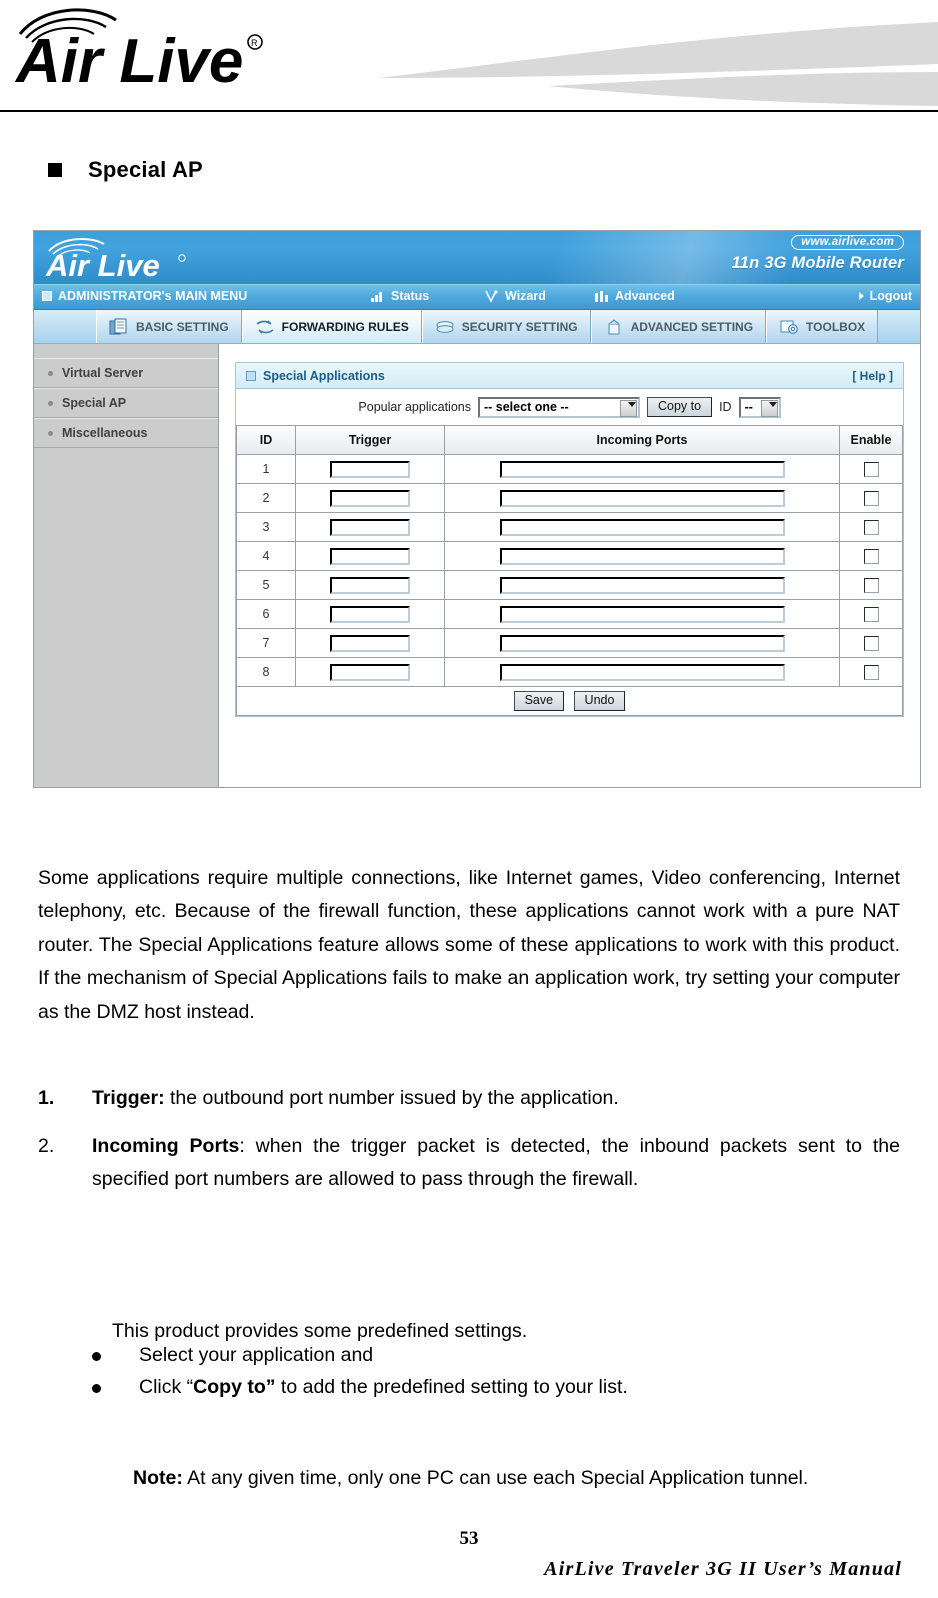 This screenshot has width=938, height=1598. I want to click on note-label: Note:, so click(158, 1477).